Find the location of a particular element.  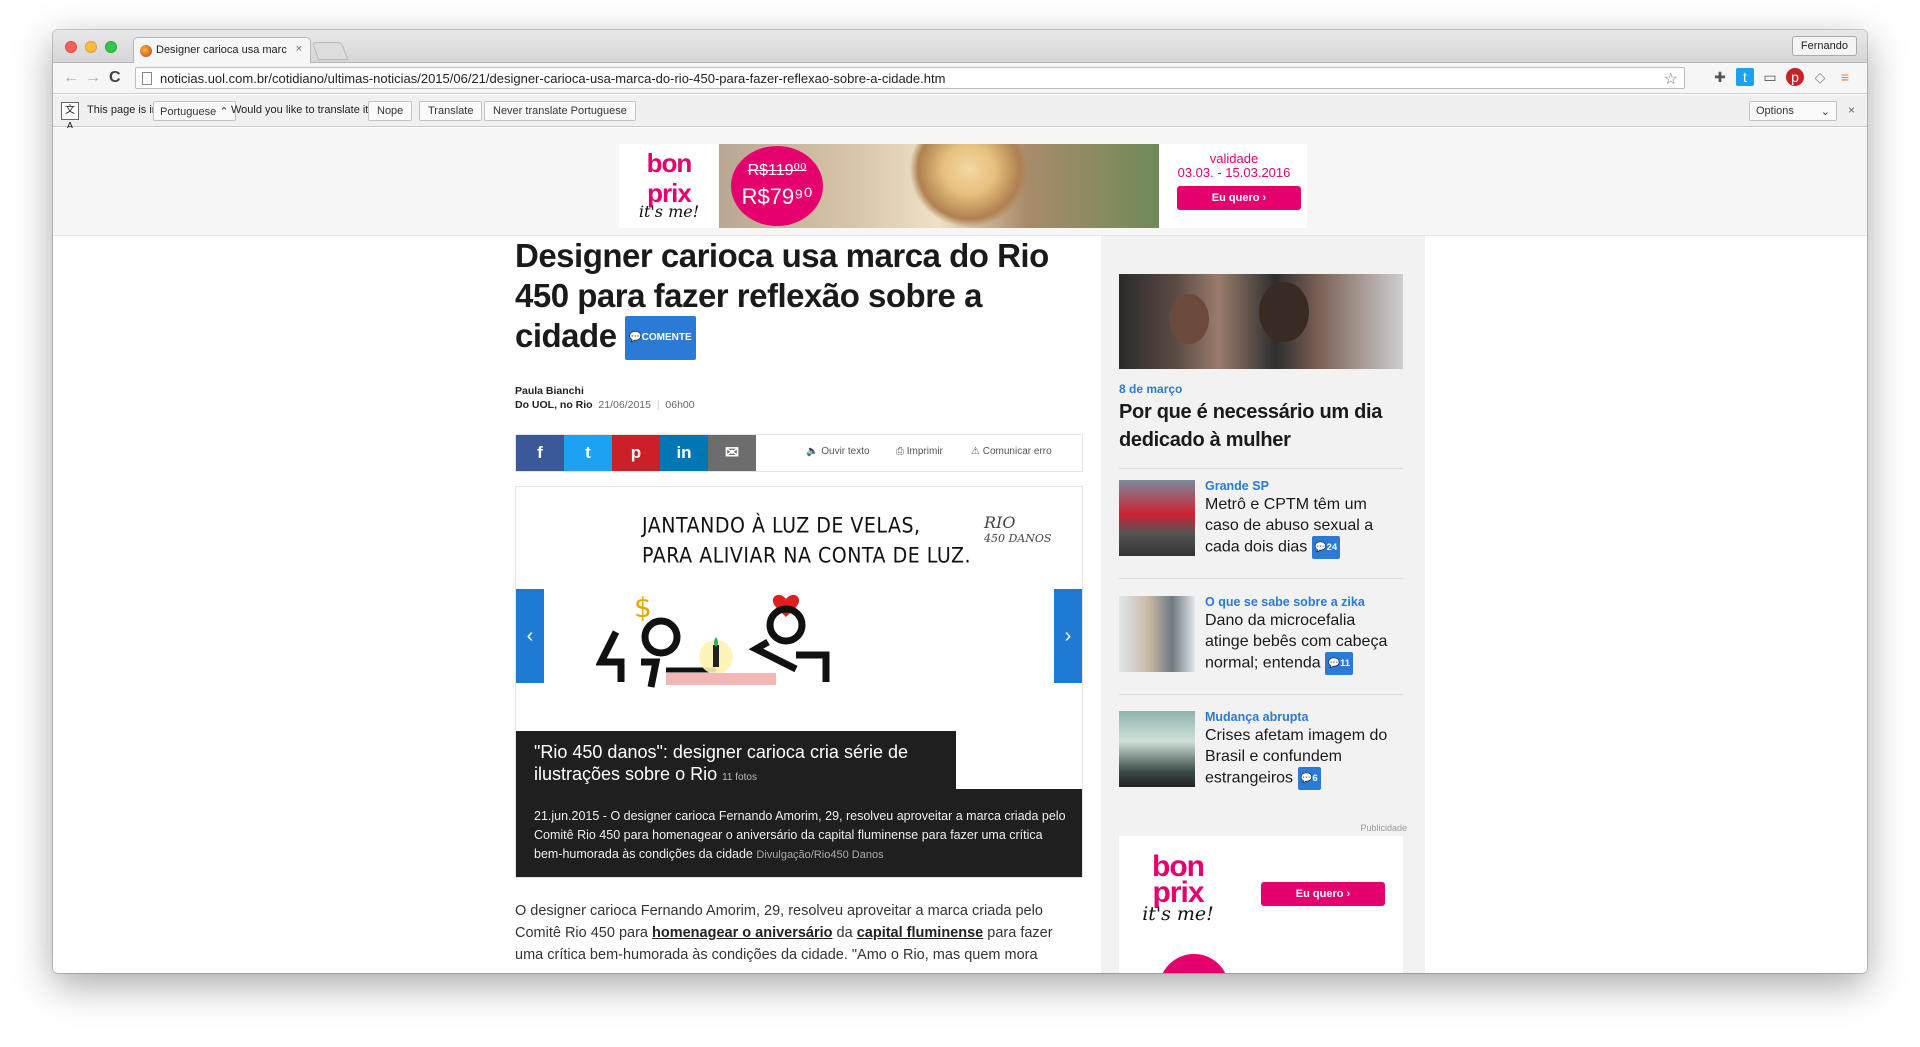

brand-bottom: 450 DANOS is located at coordinates (1018, 538).